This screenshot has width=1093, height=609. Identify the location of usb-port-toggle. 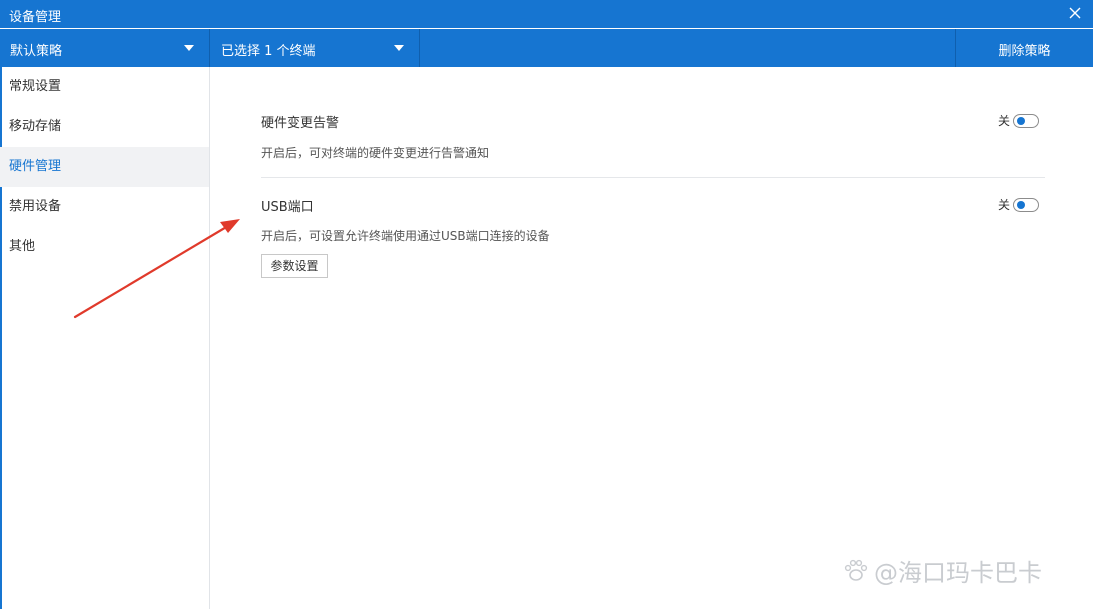
(1026, 204).